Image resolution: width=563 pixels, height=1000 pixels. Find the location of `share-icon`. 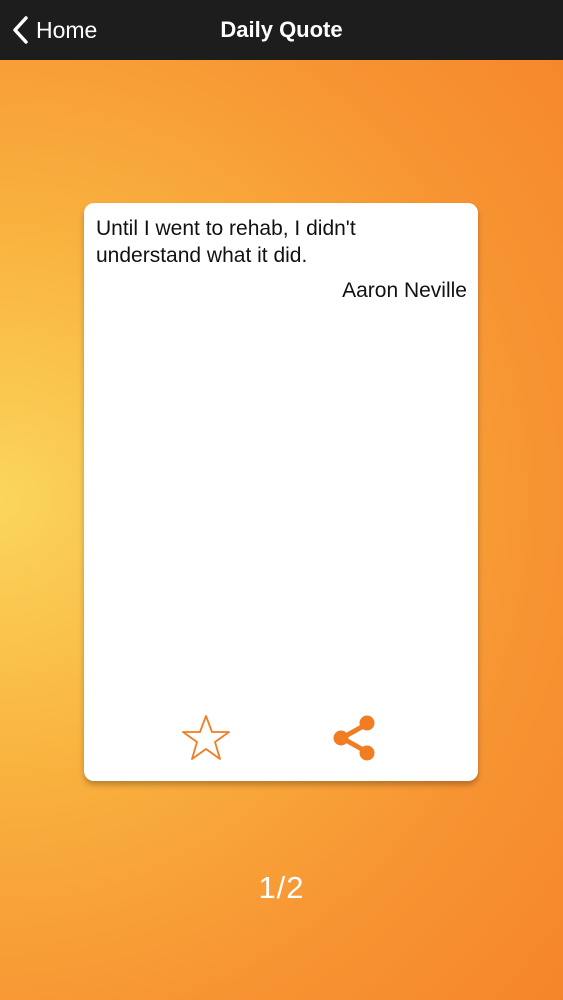

share-icon is located at coordinates (356, 741).